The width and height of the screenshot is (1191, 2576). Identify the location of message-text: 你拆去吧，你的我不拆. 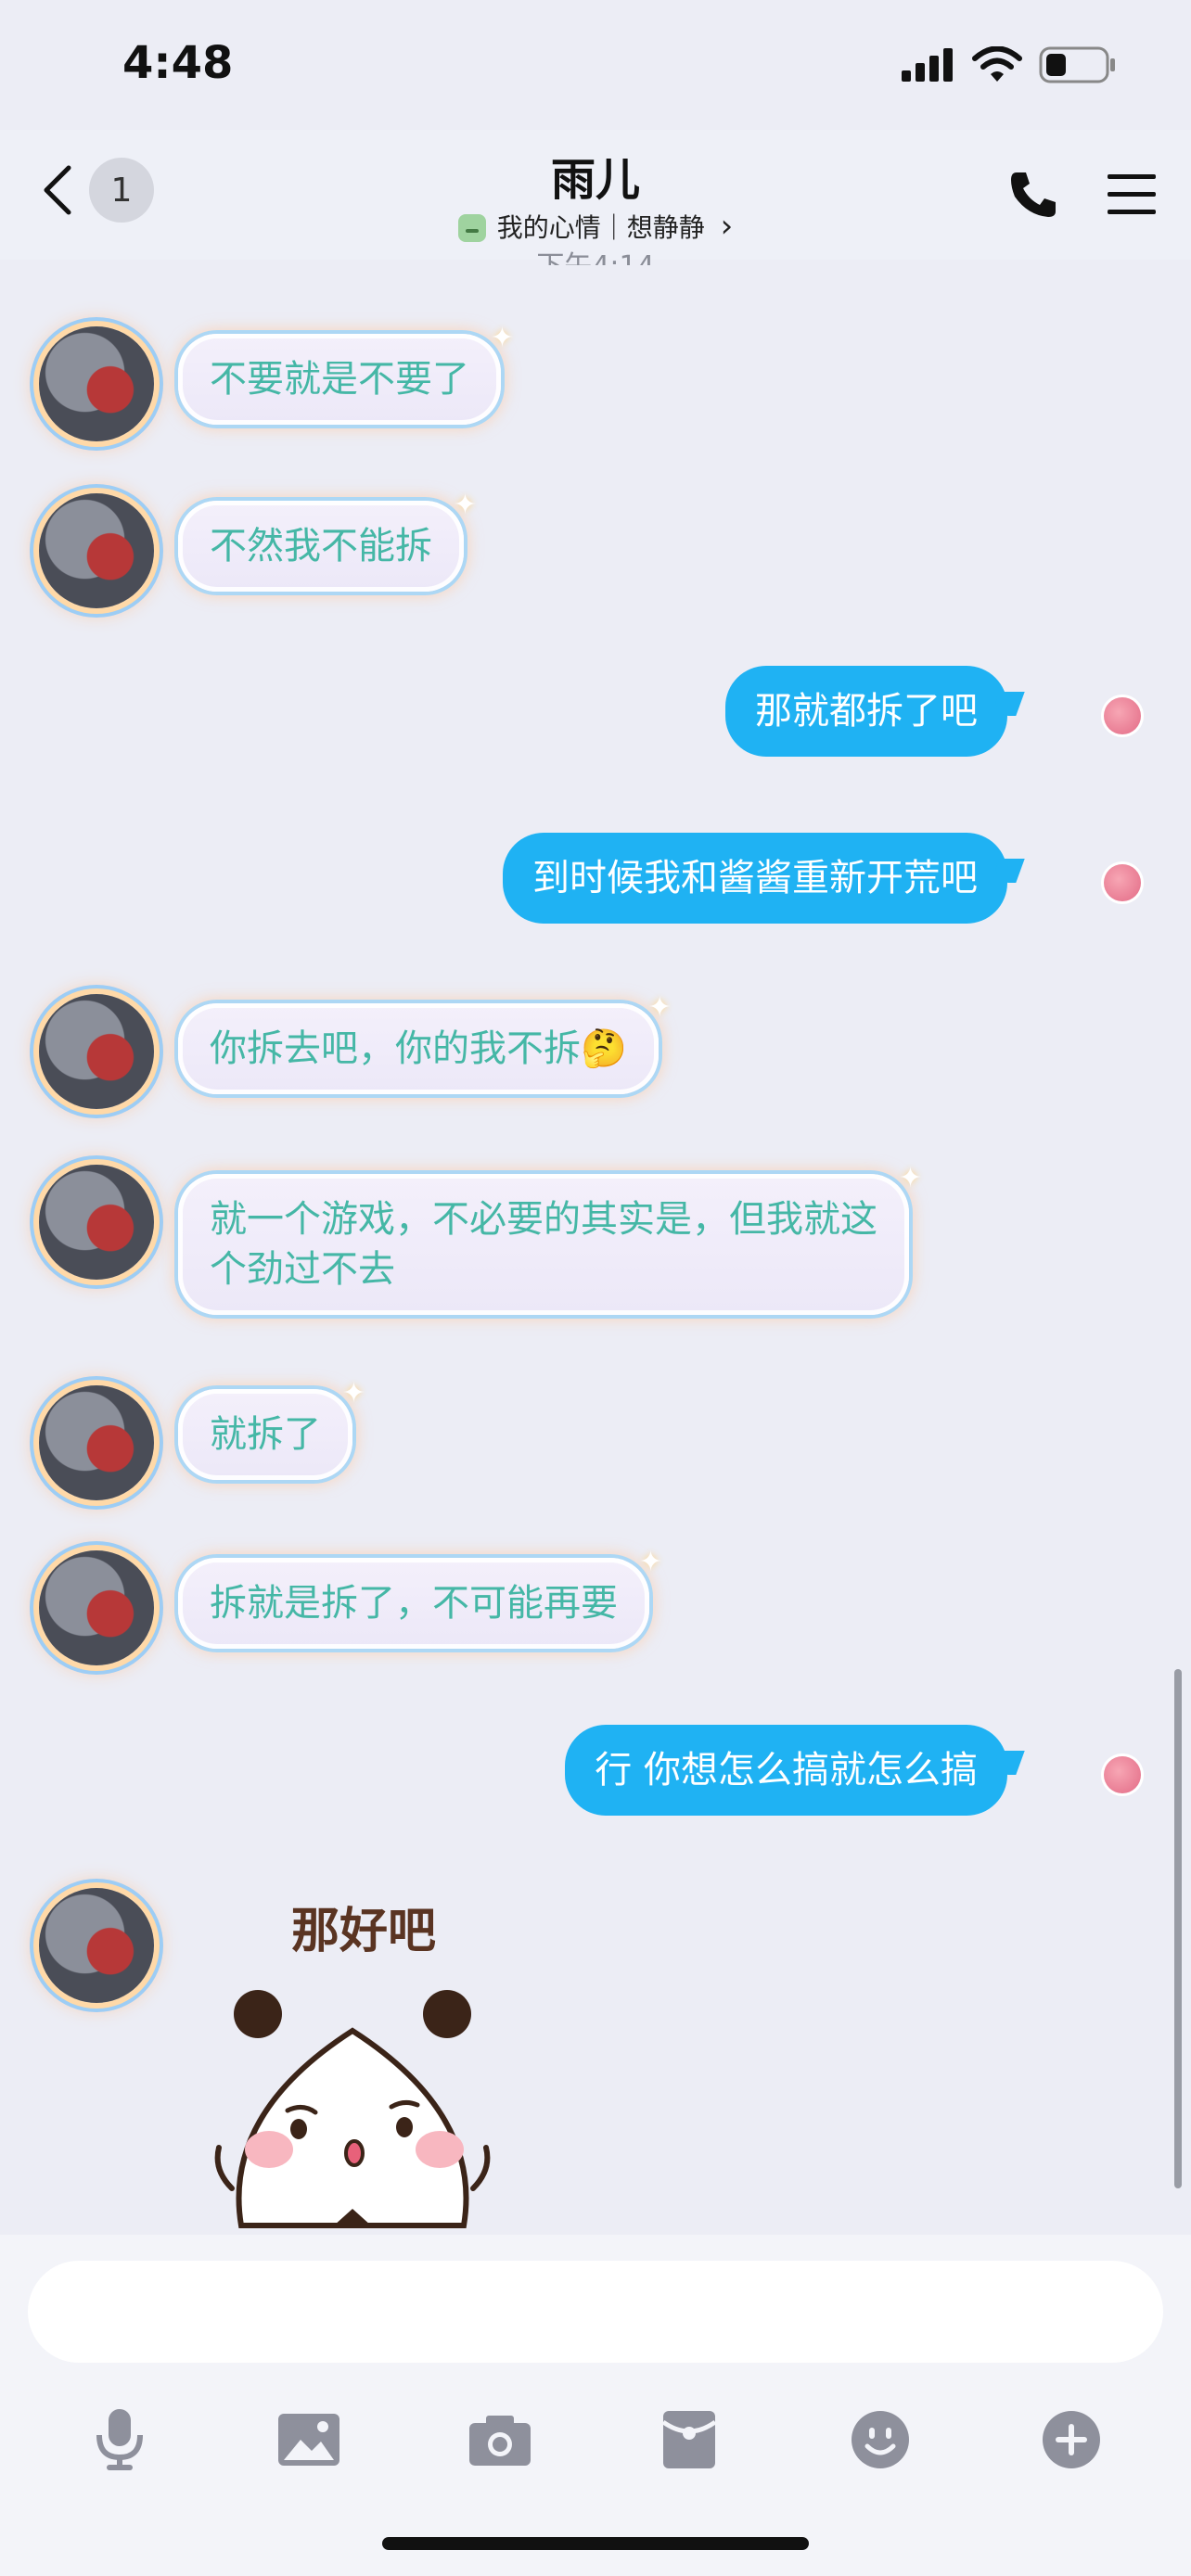
(395, 1049).